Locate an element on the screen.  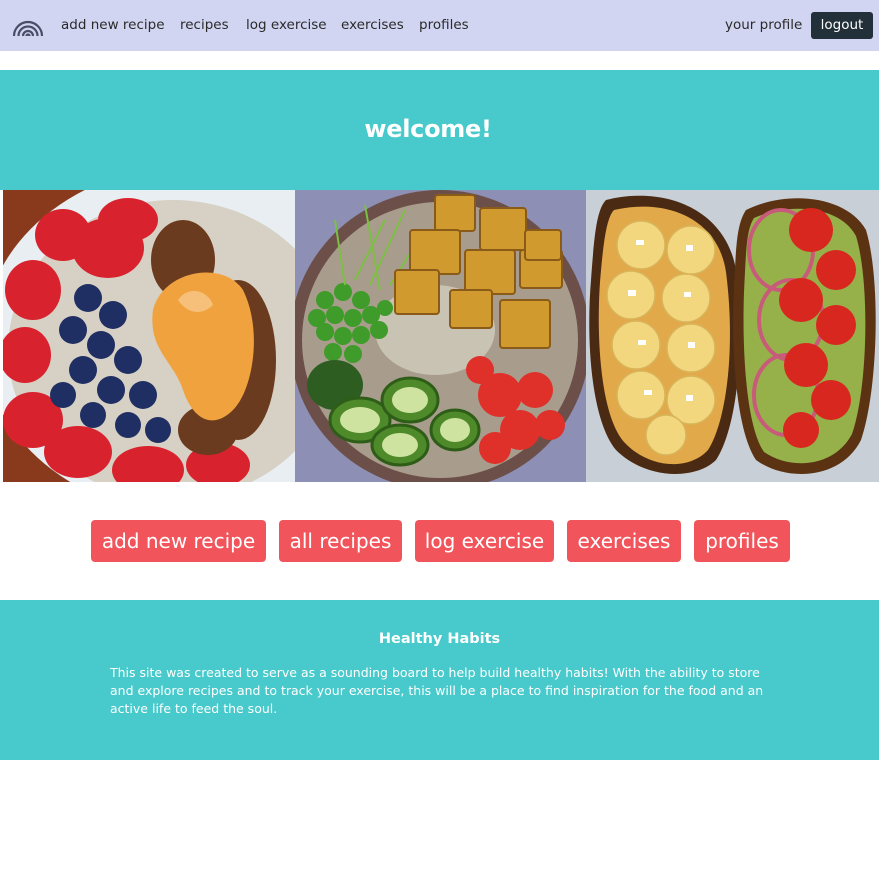
add-new-recipe-button: add new recipe is located at coordinates (178, 541).